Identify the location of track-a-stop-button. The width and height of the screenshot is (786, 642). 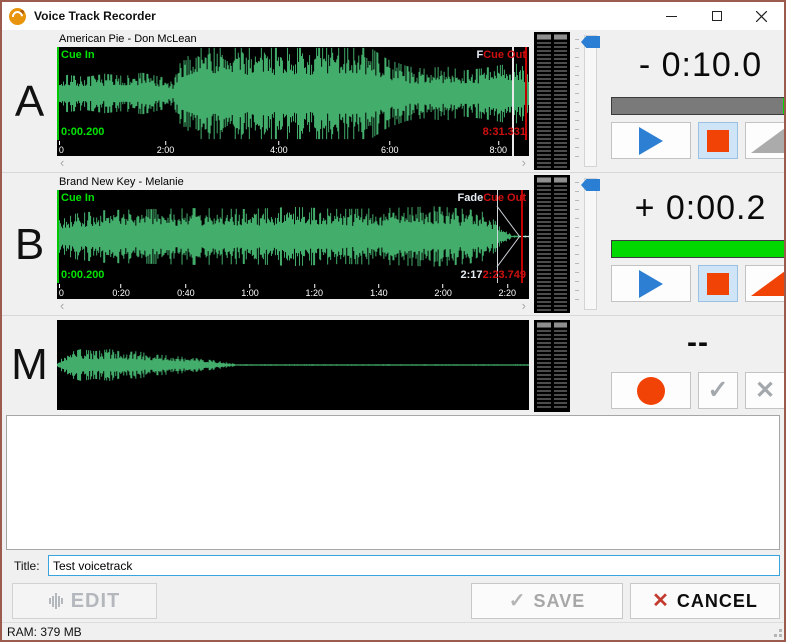
(718, 140).